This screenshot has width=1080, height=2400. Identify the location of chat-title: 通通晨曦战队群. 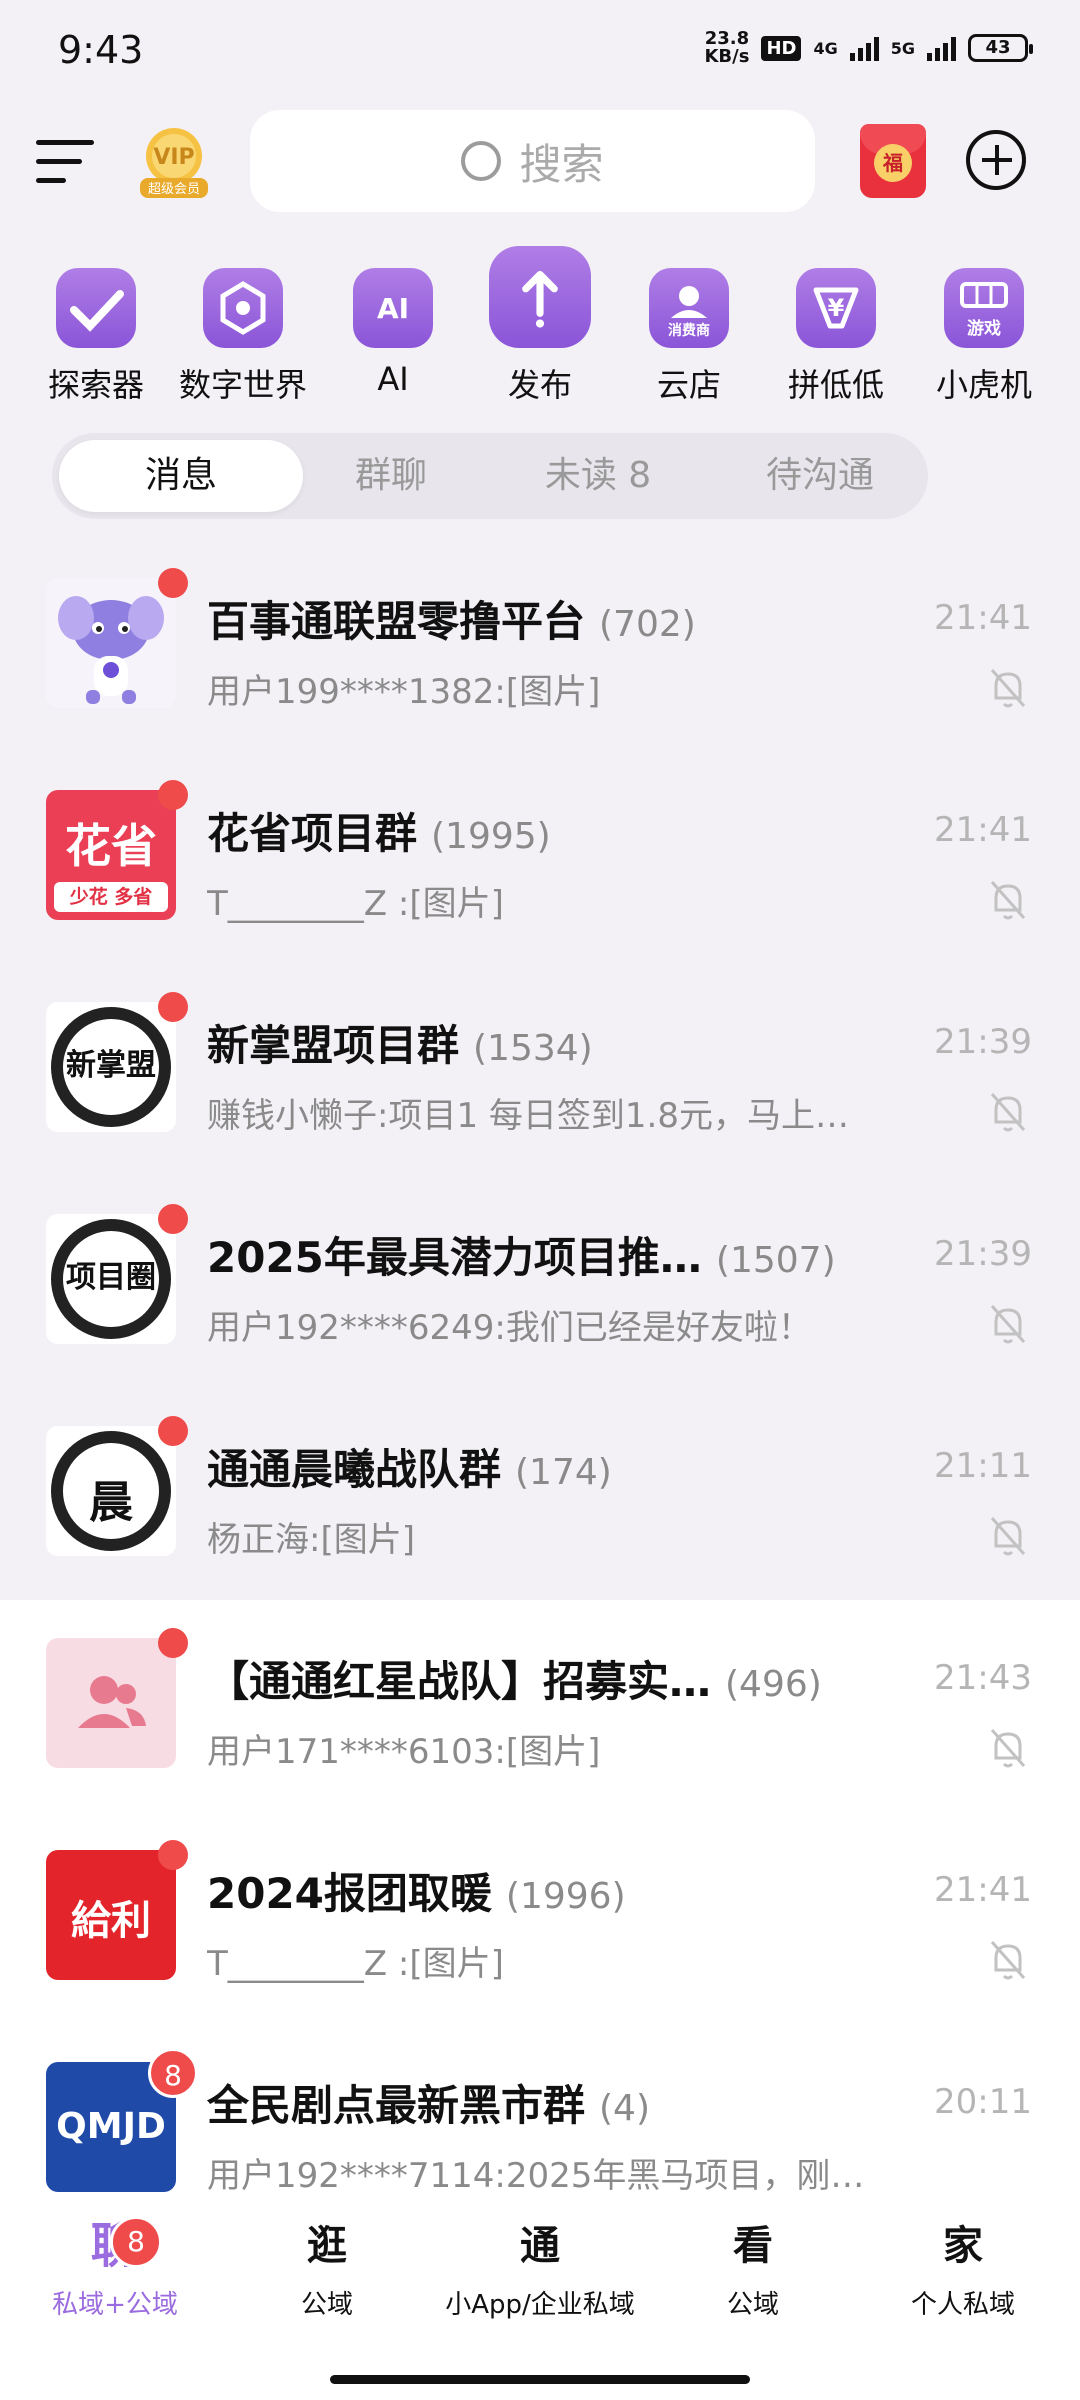
(354, 1469).